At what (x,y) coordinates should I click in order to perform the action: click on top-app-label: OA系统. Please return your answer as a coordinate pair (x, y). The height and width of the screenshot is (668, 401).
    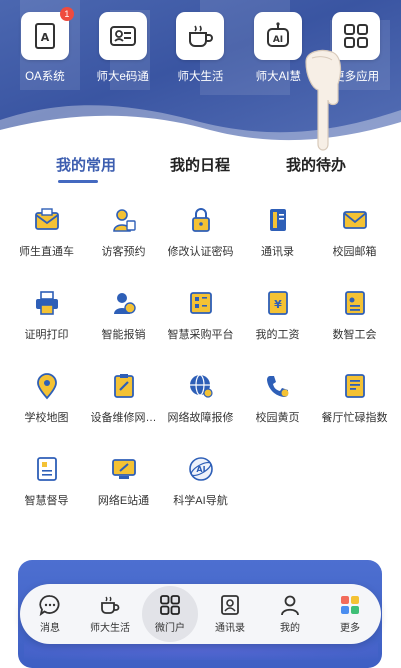
    Looking at the image, I should click on (45, 77).